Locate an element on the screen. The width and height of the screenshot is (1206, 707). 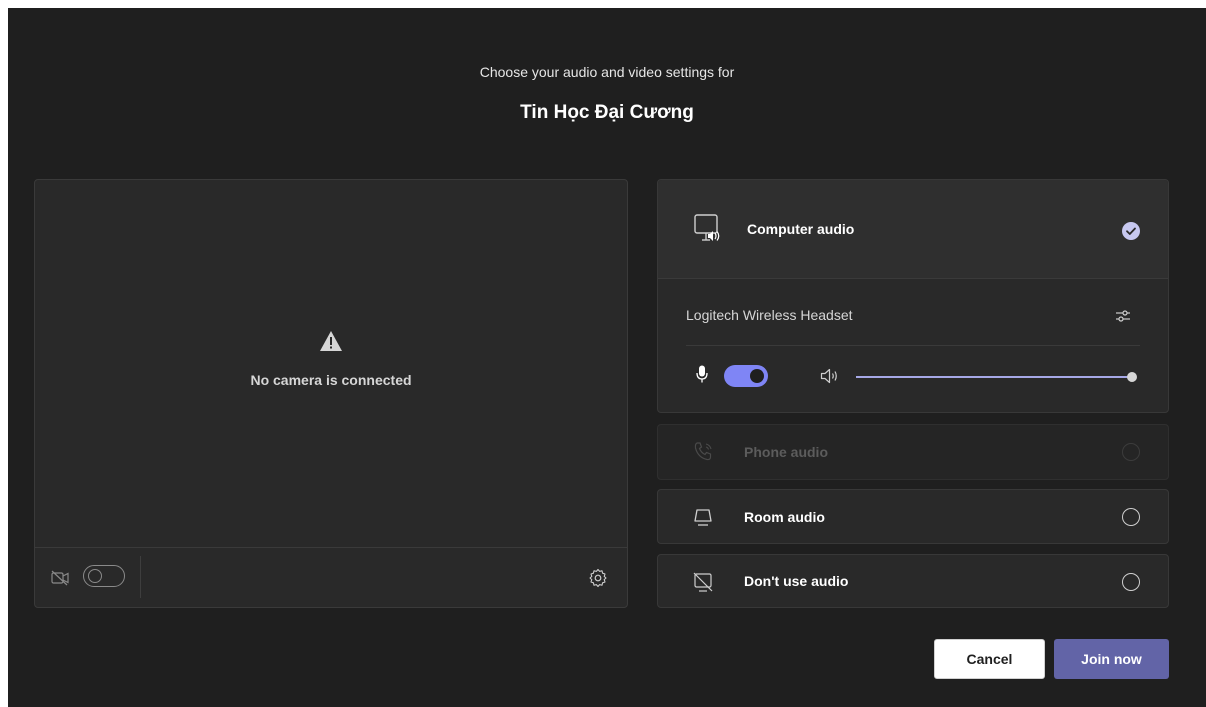
microphone-icon is located at coordinates (702, 374).